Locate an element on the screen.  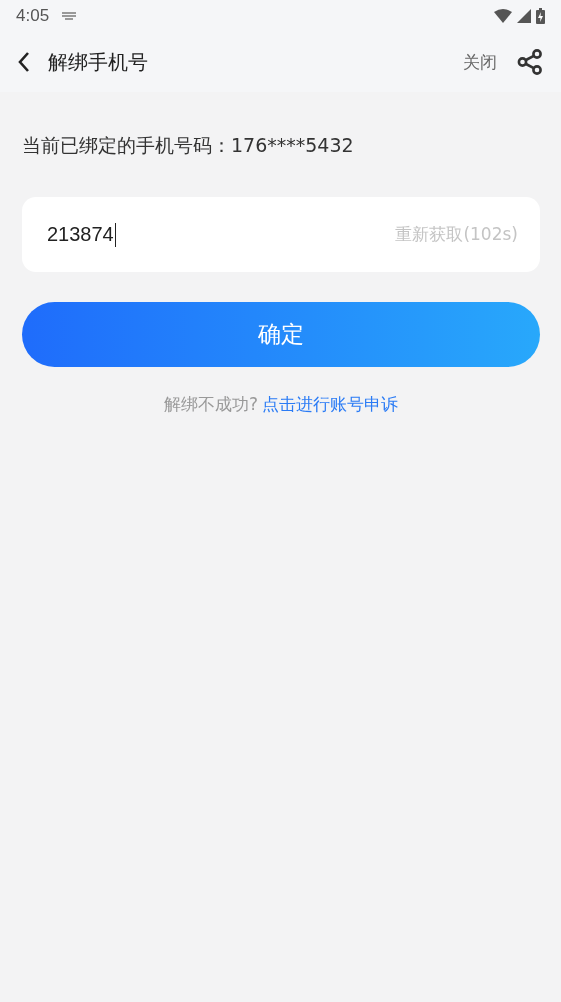
help-text: 解绑不成功? is located at coordinates (211, 404).